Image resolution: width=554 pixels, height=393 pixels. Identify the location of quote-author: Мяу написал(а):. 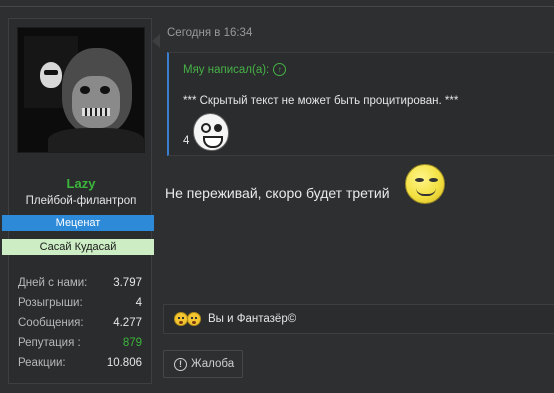
(226, 70).